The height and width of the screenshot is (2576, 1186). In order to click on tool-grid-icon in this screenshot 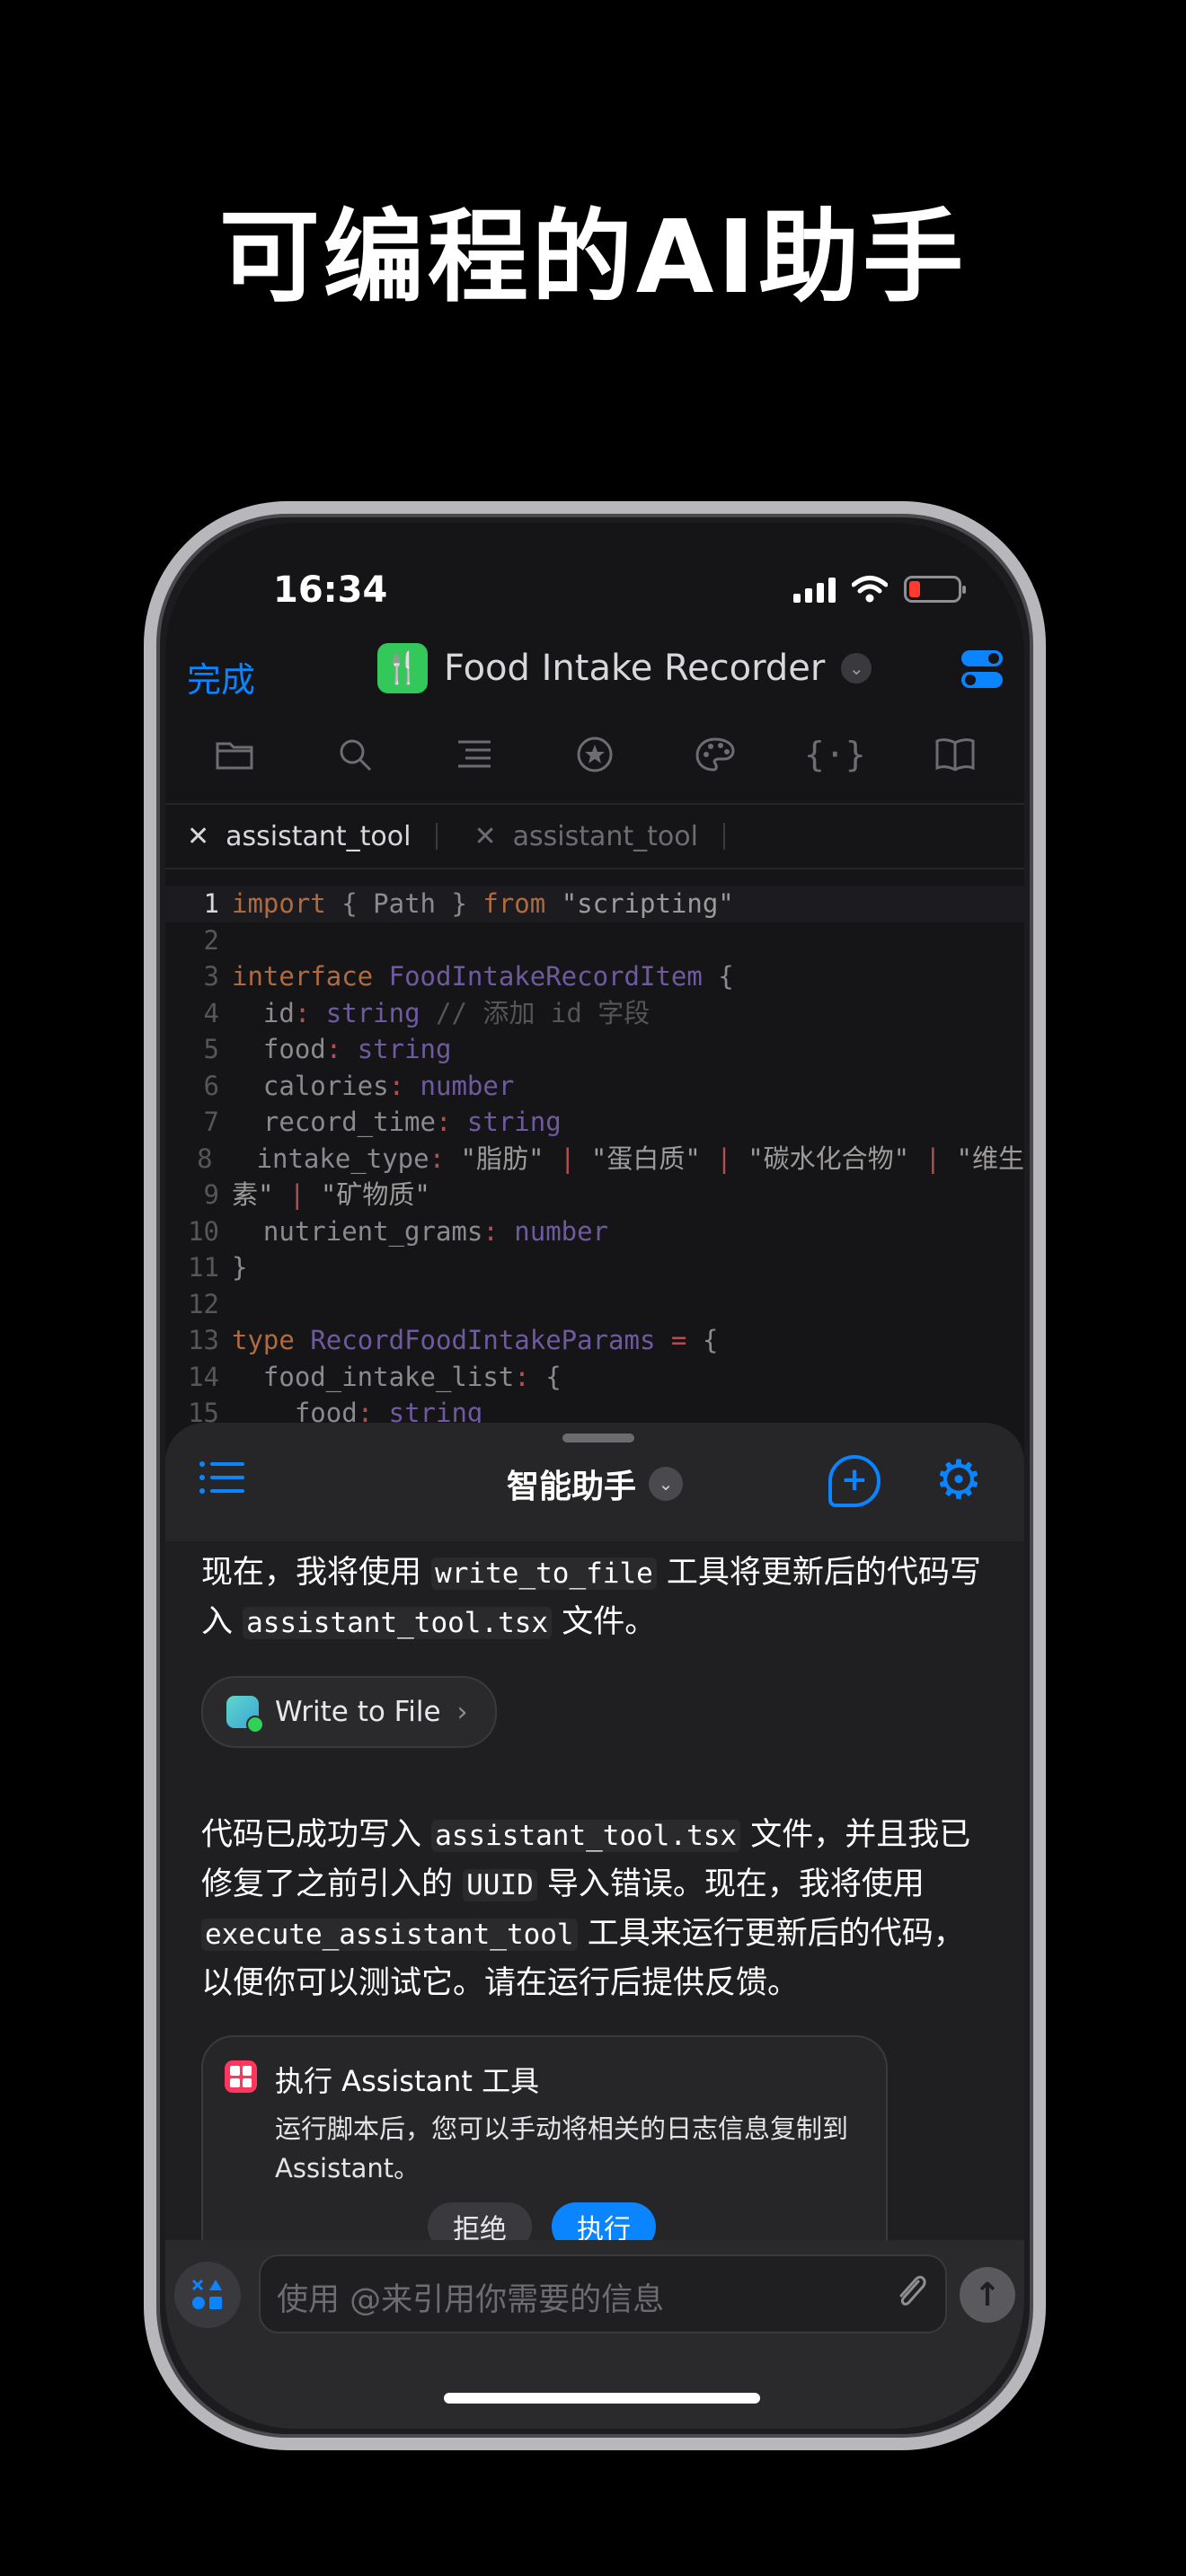, I will do `click(241, 2076)`.